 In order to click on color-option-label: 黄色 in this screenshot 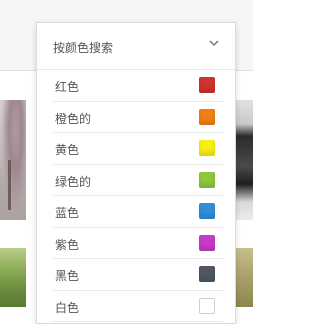, I will do `click(67, 150)`.